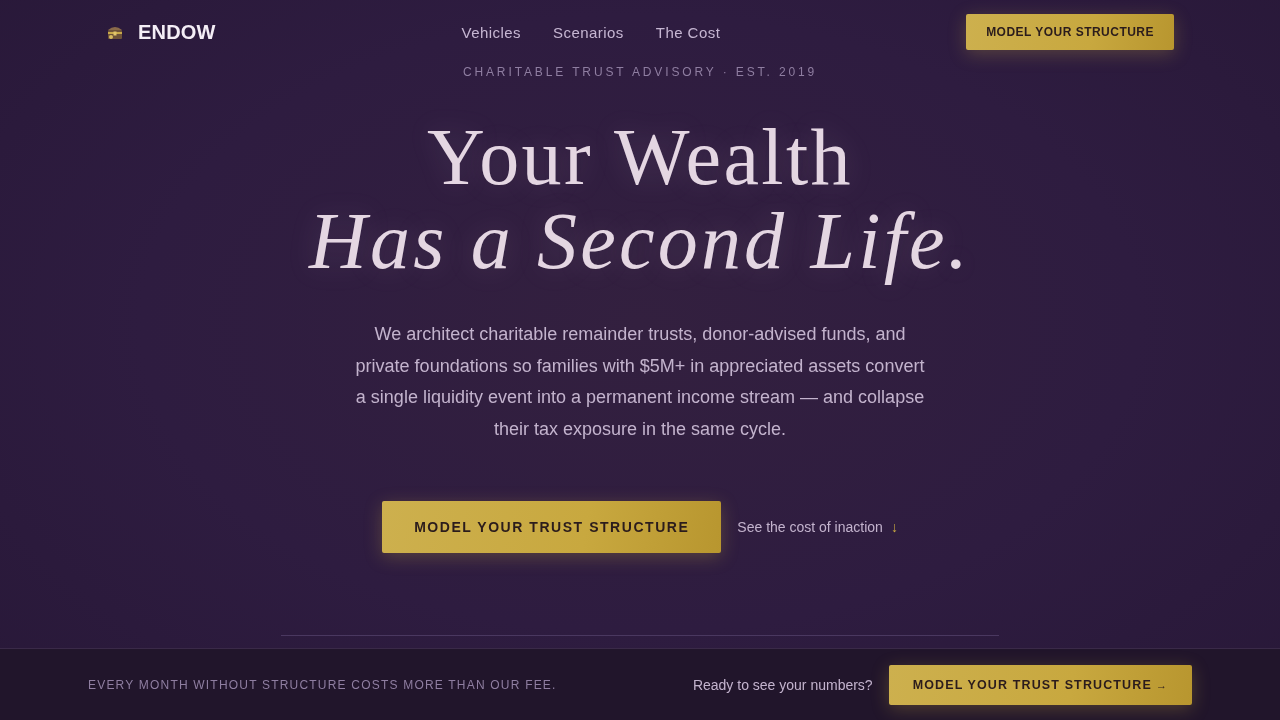 This screenshot has height=720, width=1280. Describe the element at coordinates (640, 241) in the screenshot. I see `headline-italic: Has a Second Life.` at that location.